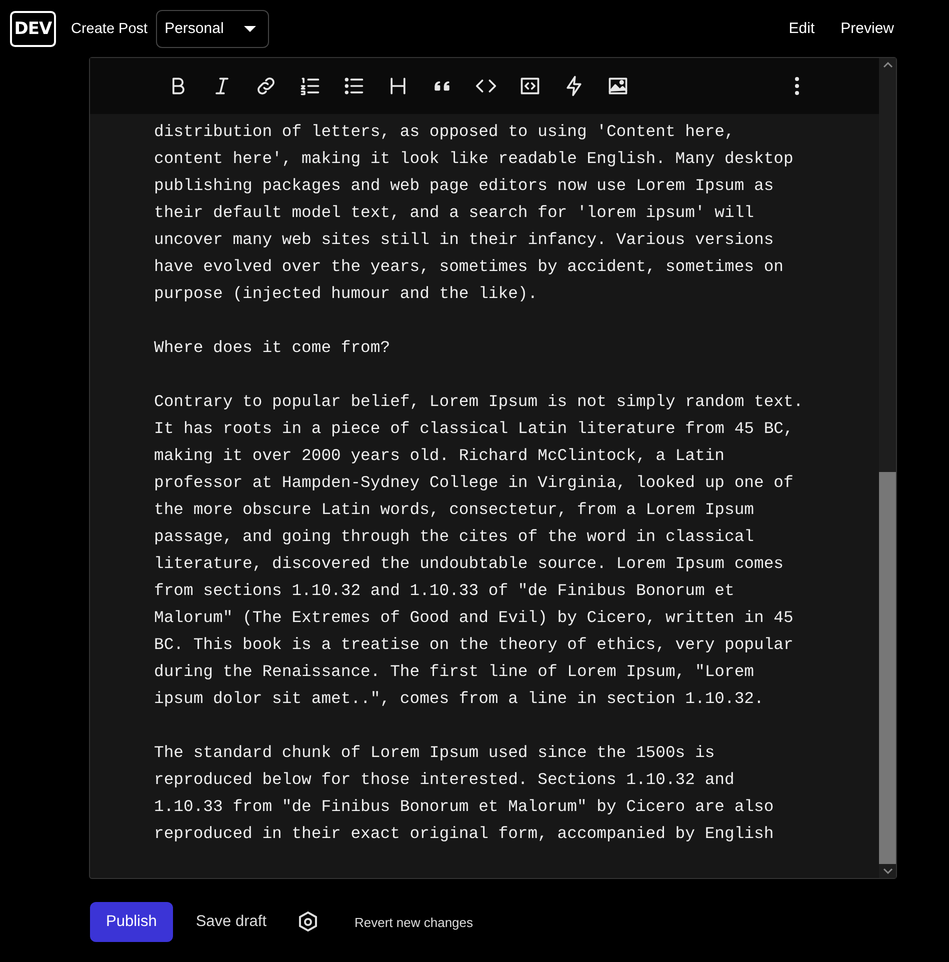 This screenshot has width=949, height=962. What do you see at coordinates (109, 28) in the screenshot?
I see `page-title: Create Post` at bounding box center [109, 28].